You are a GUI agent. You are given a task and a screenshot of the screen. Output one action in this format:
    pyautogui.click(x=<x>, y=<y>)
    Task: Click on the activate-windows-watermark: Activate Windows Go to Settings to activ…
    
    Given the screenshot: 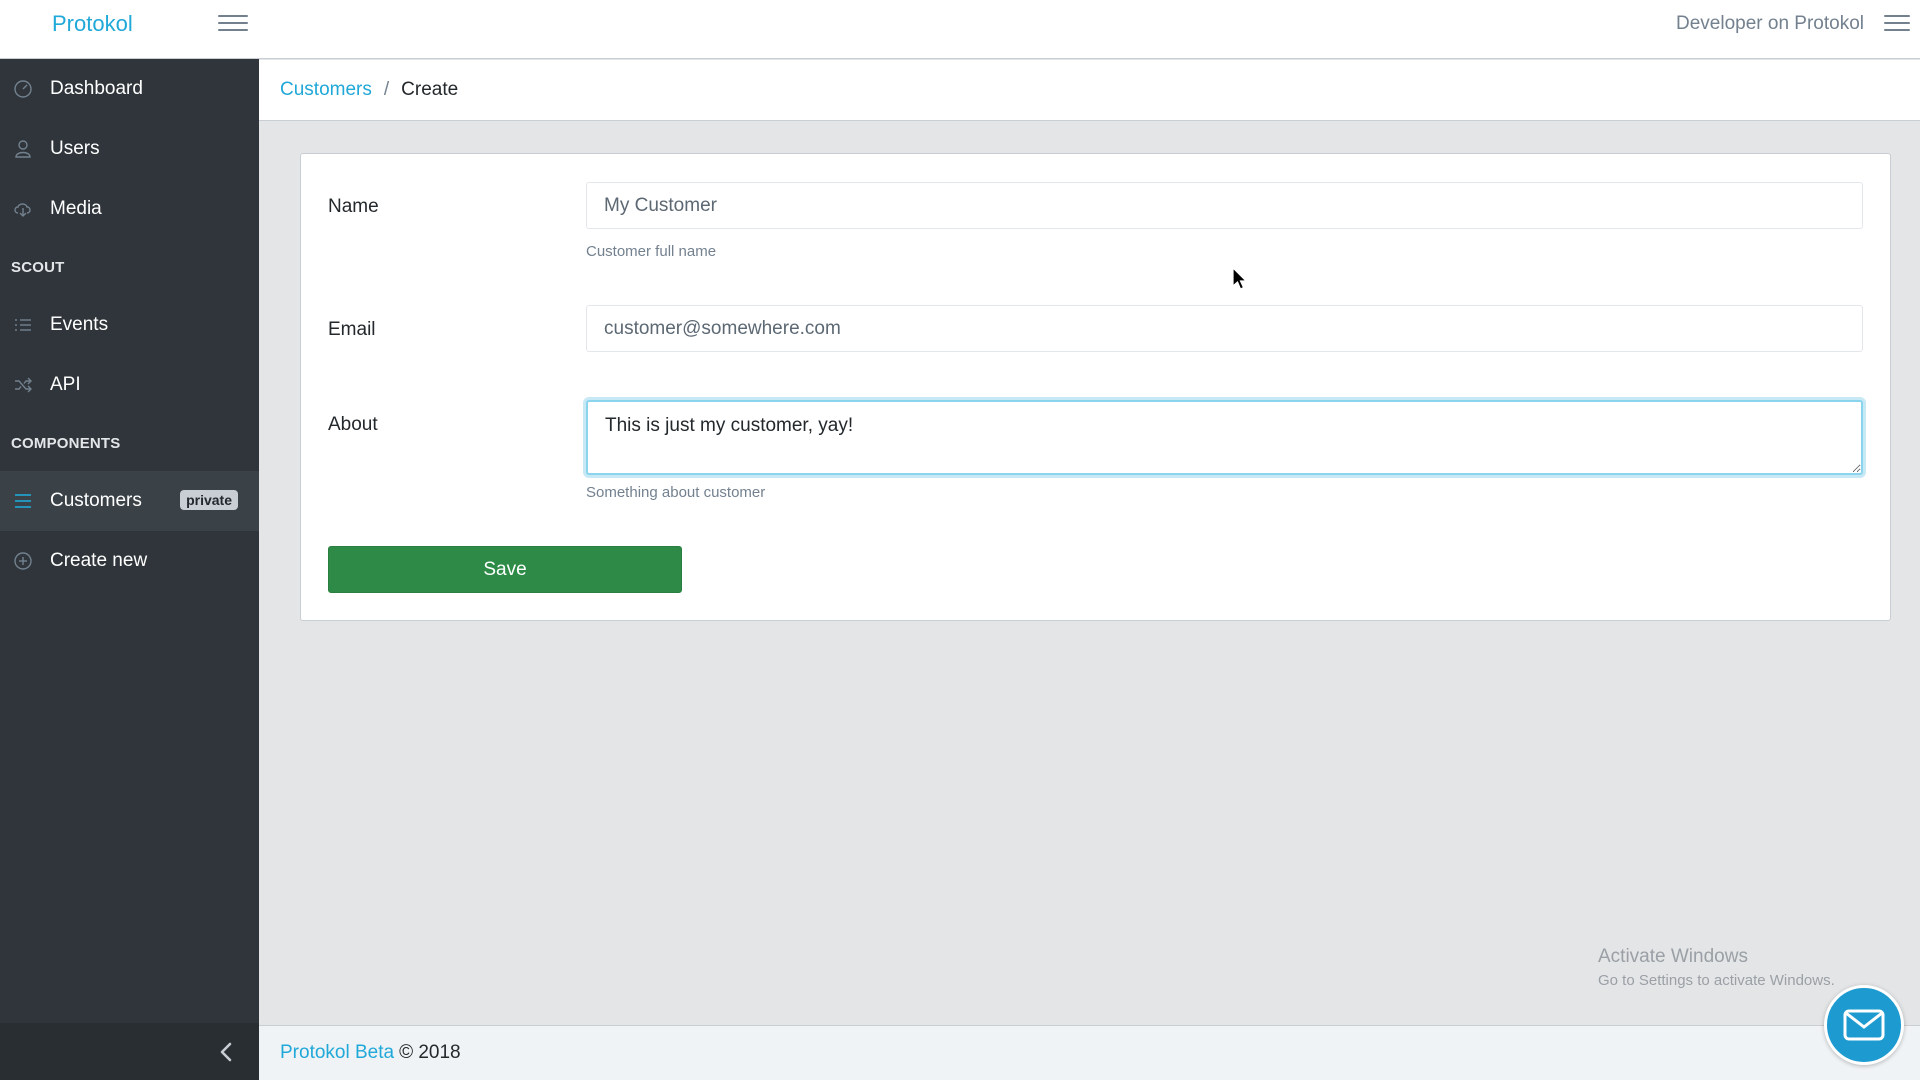 What is the action you would take?
    pyautogui.click(x=1716, y=967)
    